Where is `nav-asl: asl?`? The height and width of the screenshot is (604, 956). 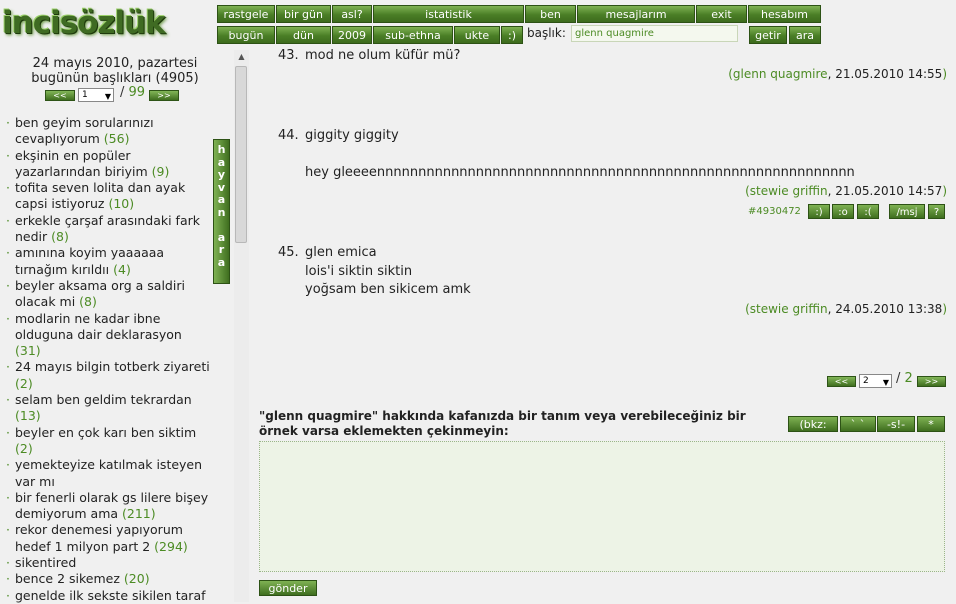 nav-asl: asl? is located at coordinates (352, 14).